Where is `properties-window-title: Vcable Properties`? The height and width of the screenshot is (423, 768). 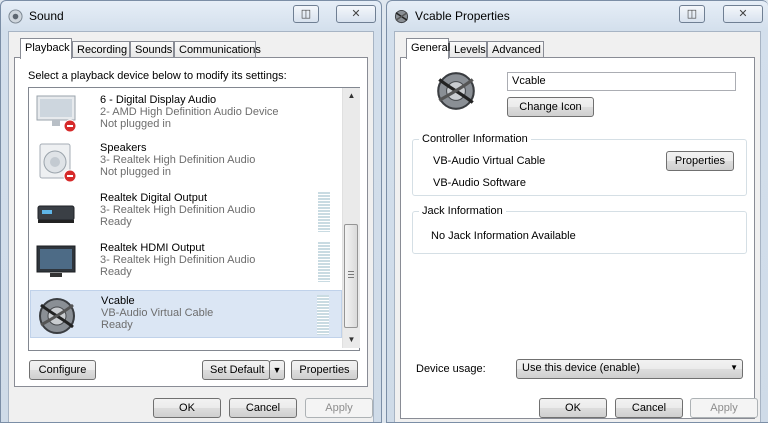 properties-window-title: Vcable Properties is located at coordinates (462, 16).